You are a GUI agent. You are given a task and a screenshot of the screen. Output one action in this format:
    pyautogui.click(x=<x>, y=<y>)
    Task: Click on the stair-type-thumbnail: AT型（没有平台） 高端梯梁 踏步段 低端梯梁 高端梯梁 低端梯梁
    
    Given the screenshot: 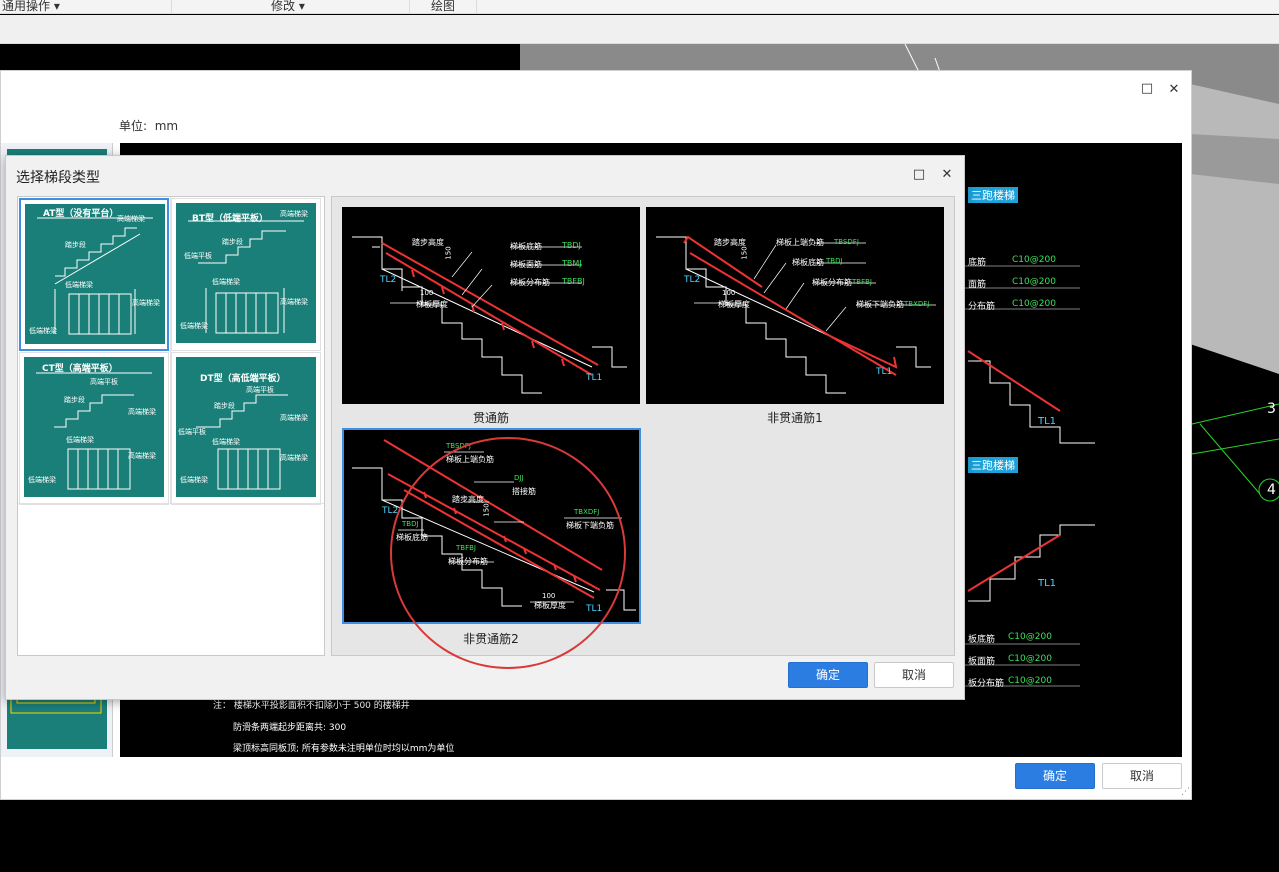 What is the action you would take?
    pyautogui.click(x=95, y=274)
    